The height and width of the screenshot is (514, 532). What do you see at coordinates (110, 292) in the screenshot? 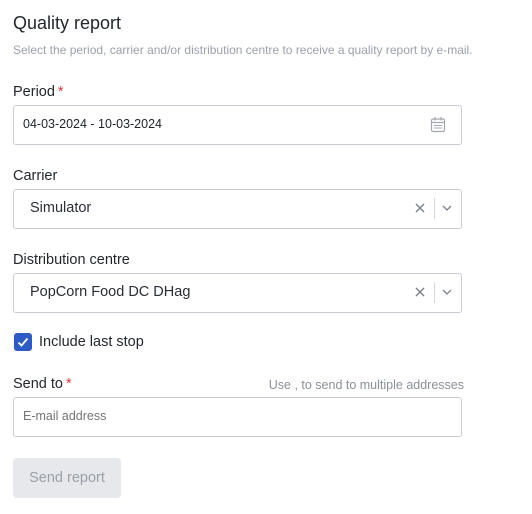
I see `distribution-centre-value: PopCorn Food DC DHag` at bounding box center [110, 292].